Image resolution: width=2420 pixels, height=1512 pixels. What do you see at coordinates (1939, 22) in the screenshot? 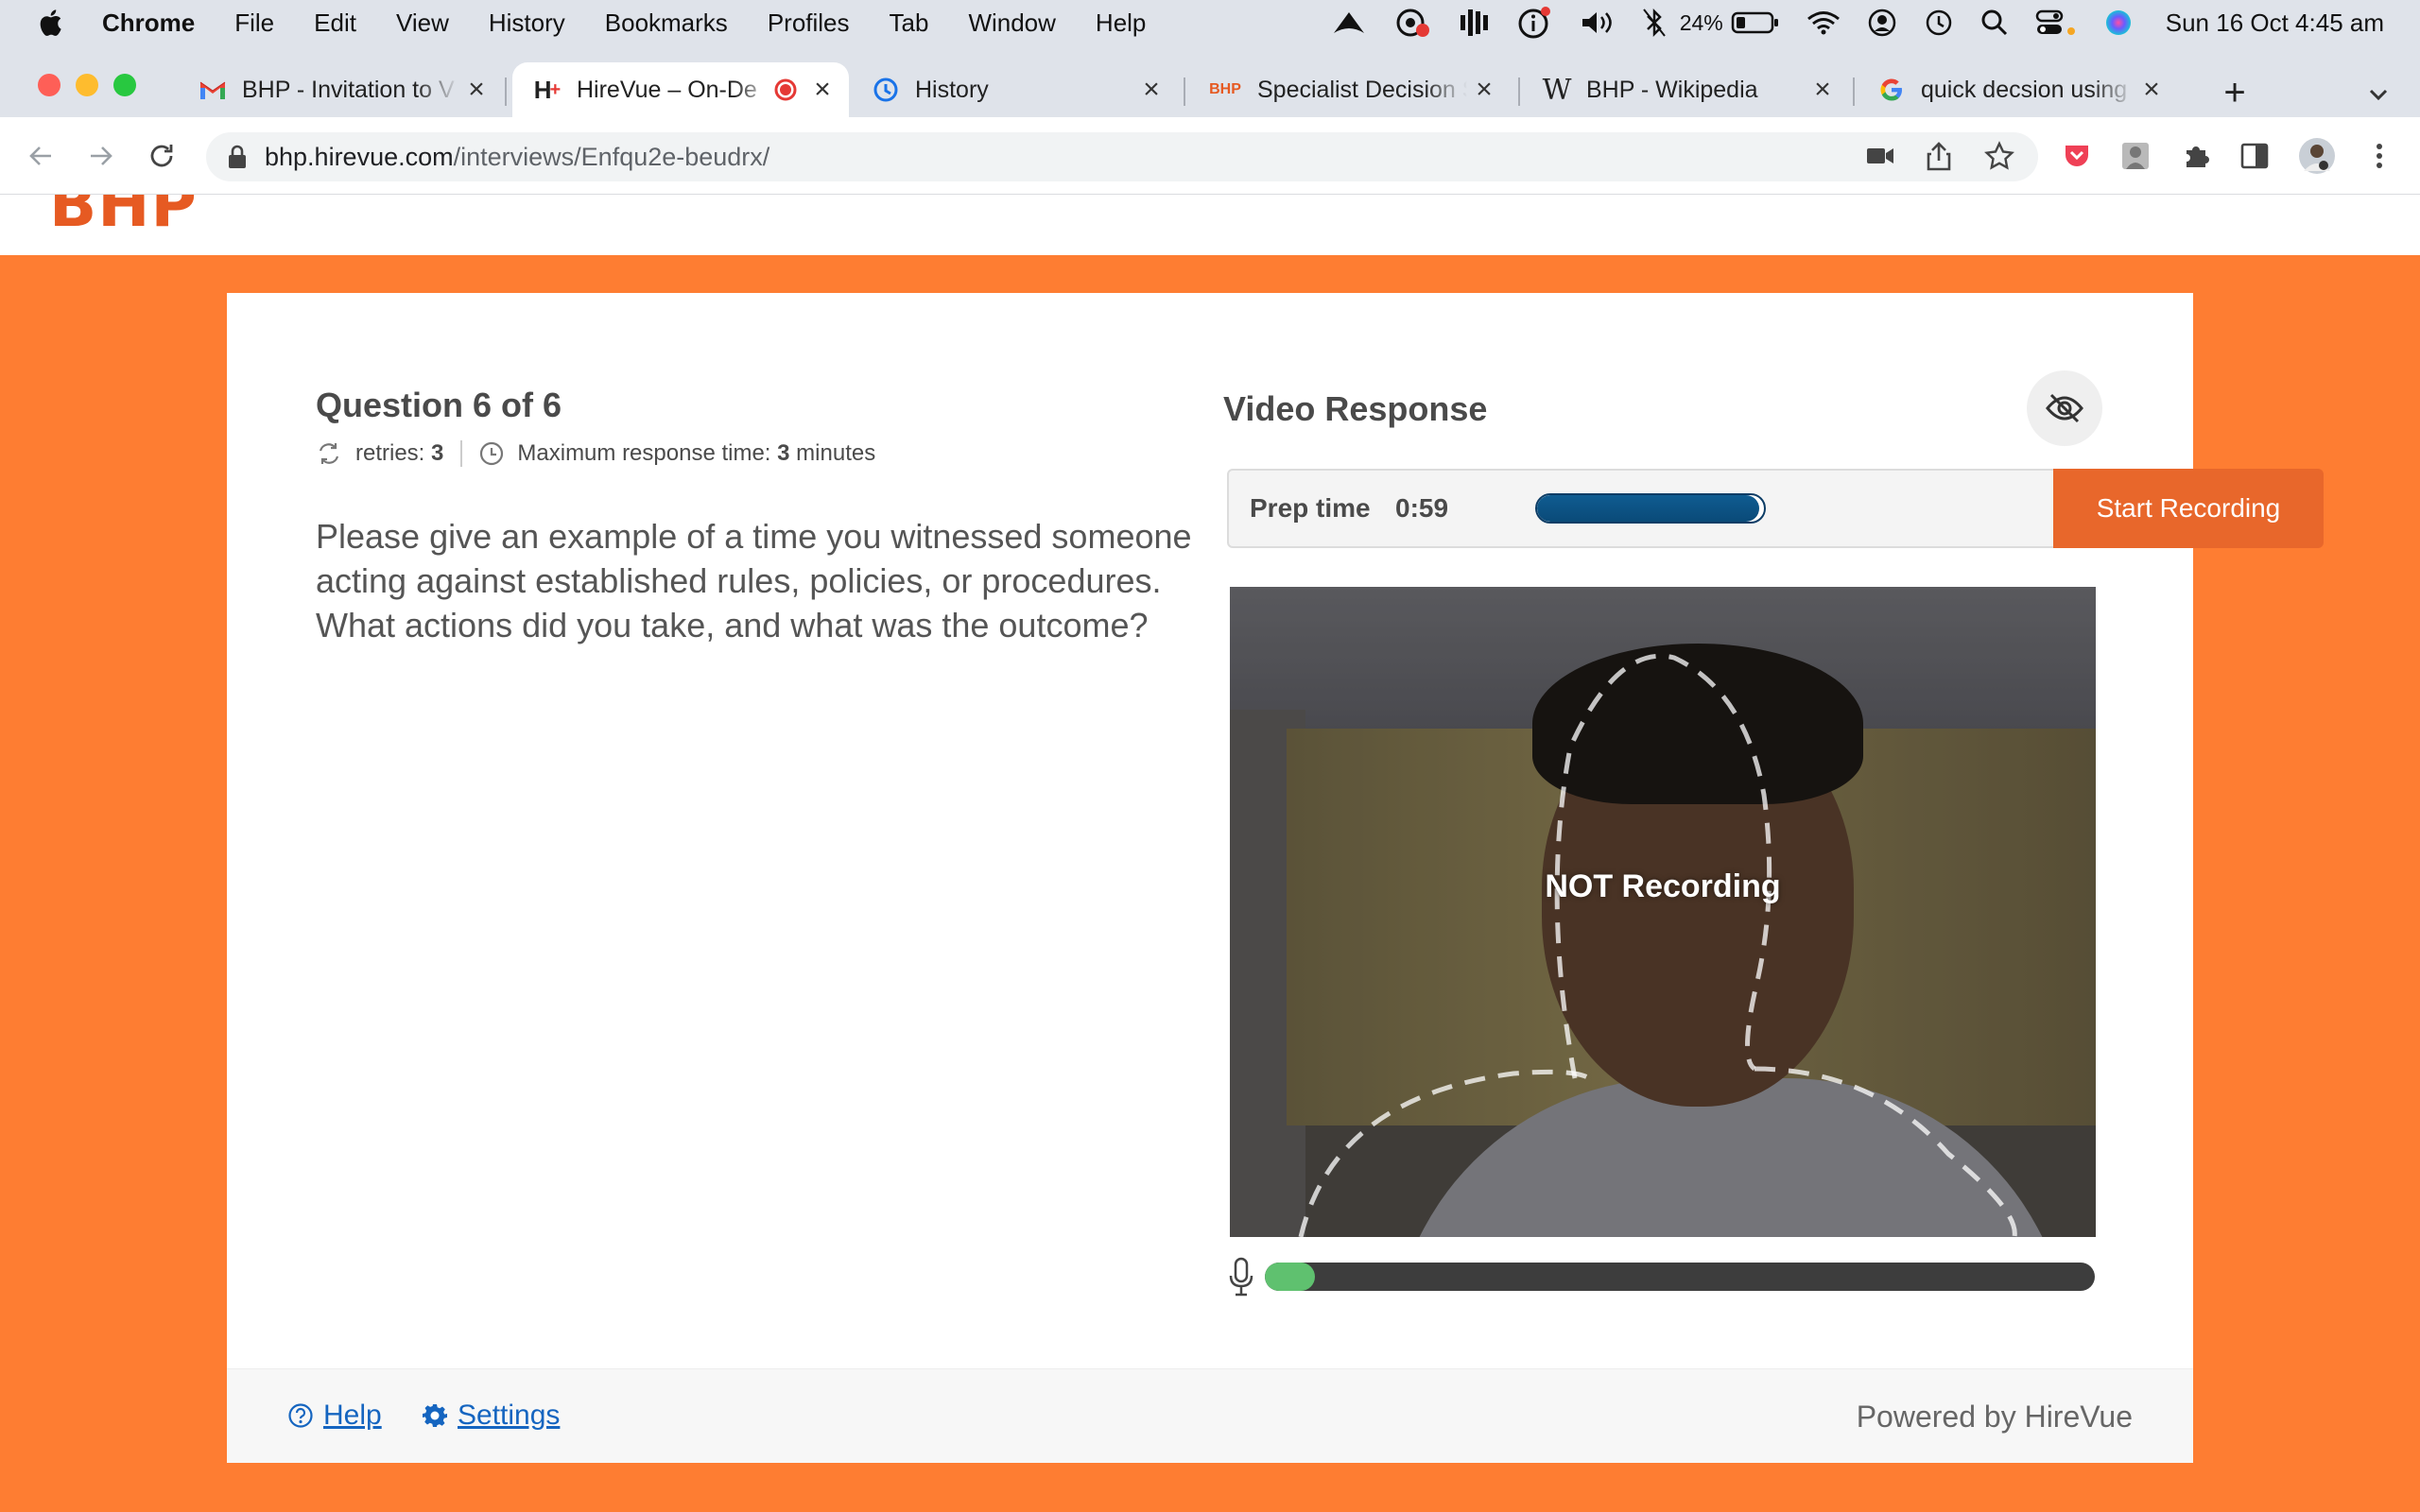
I see `time-machine-icon` at bounding box center [1939, 22].